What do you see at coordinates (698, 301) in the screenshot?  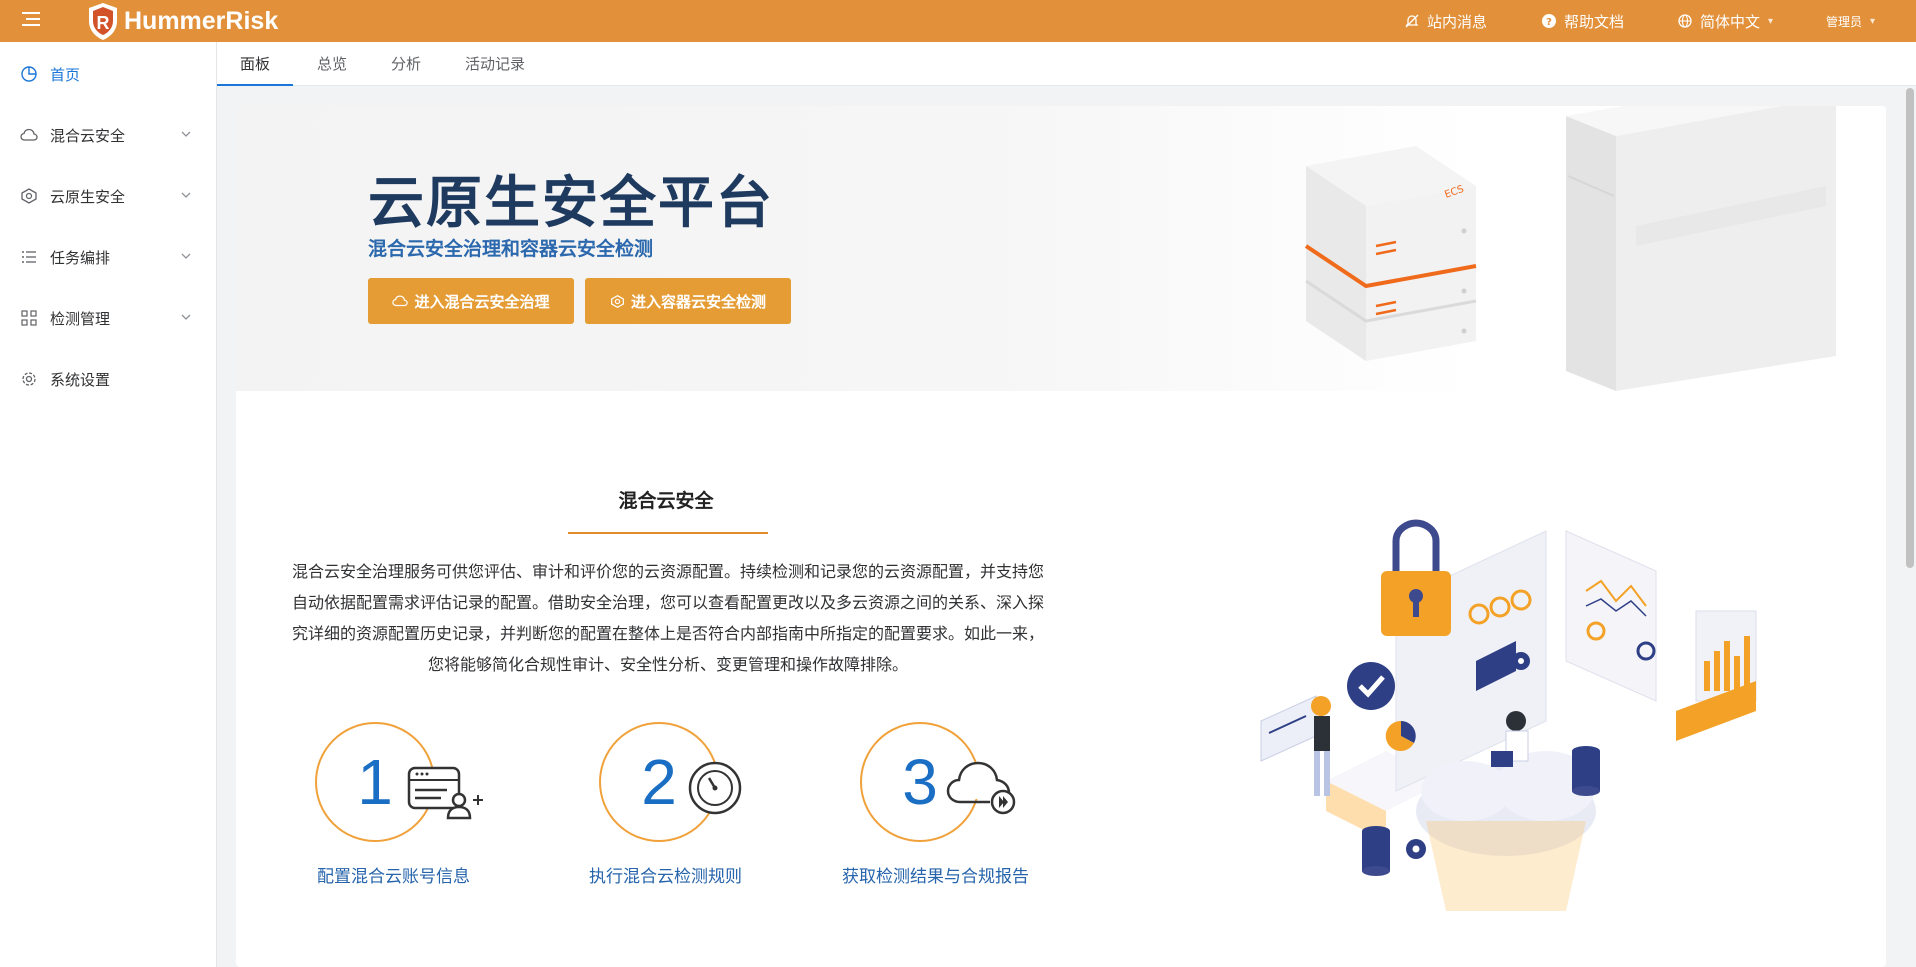 I see `button-label: 进入容器云安全检测` at bounding box center [698, 301].